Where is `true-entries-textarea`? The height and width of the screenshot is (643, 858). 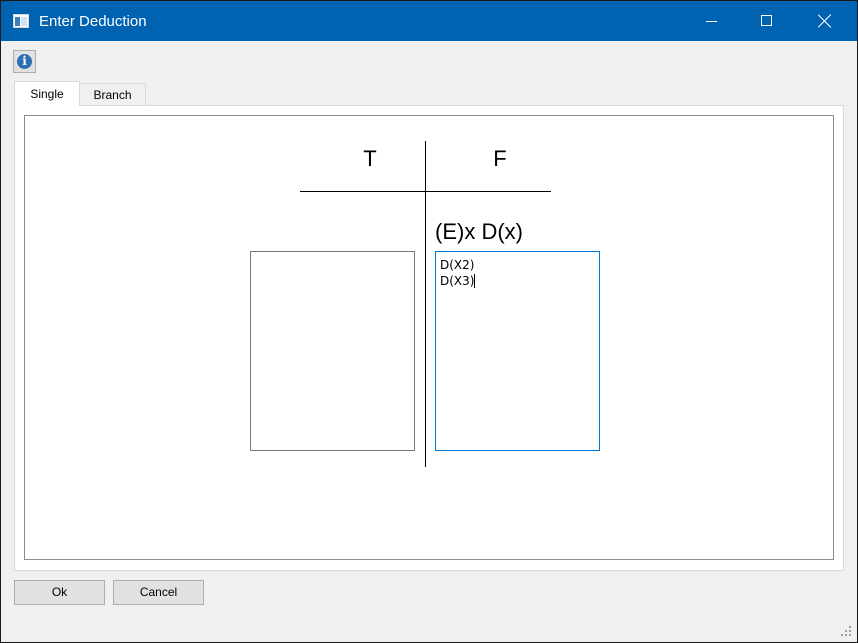 true-entries-textarea is located at coordinates (332, 351).